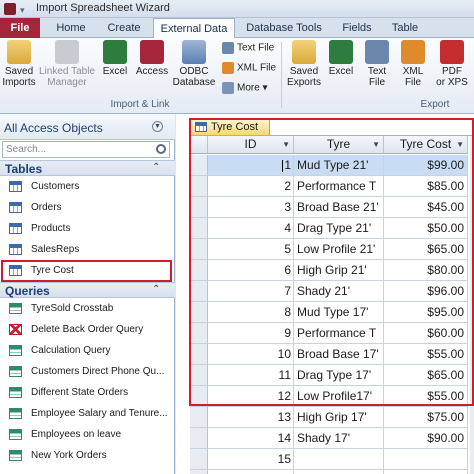 Image resolution: width=474 pixels, height=474 pixels. Describe the element at coordinates (245, 88) in the screenshot. I see `import-more-button: More ▾` at that location.